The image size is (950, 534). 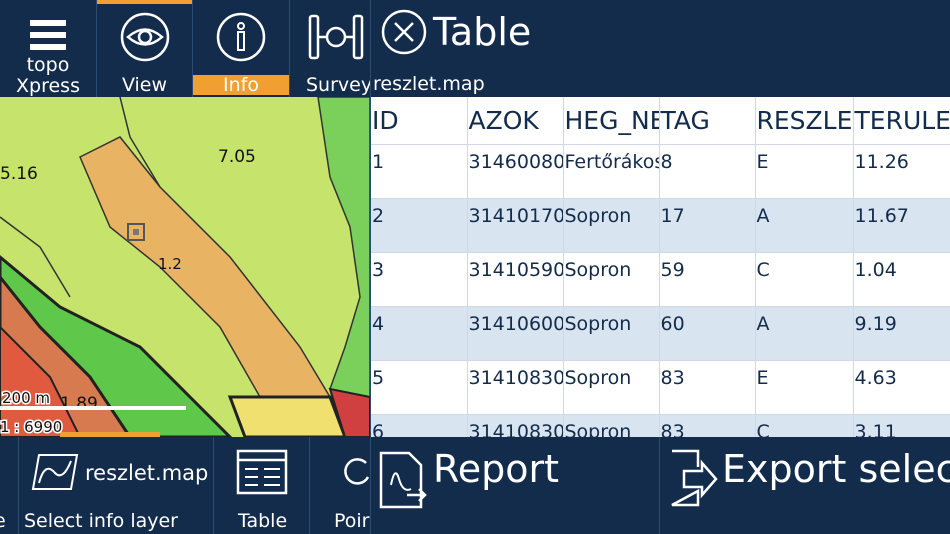 I want to click on table-header-row: ID AZOK HEG_NE TAG RESZLE TERULET, so click(x=660, y=121).